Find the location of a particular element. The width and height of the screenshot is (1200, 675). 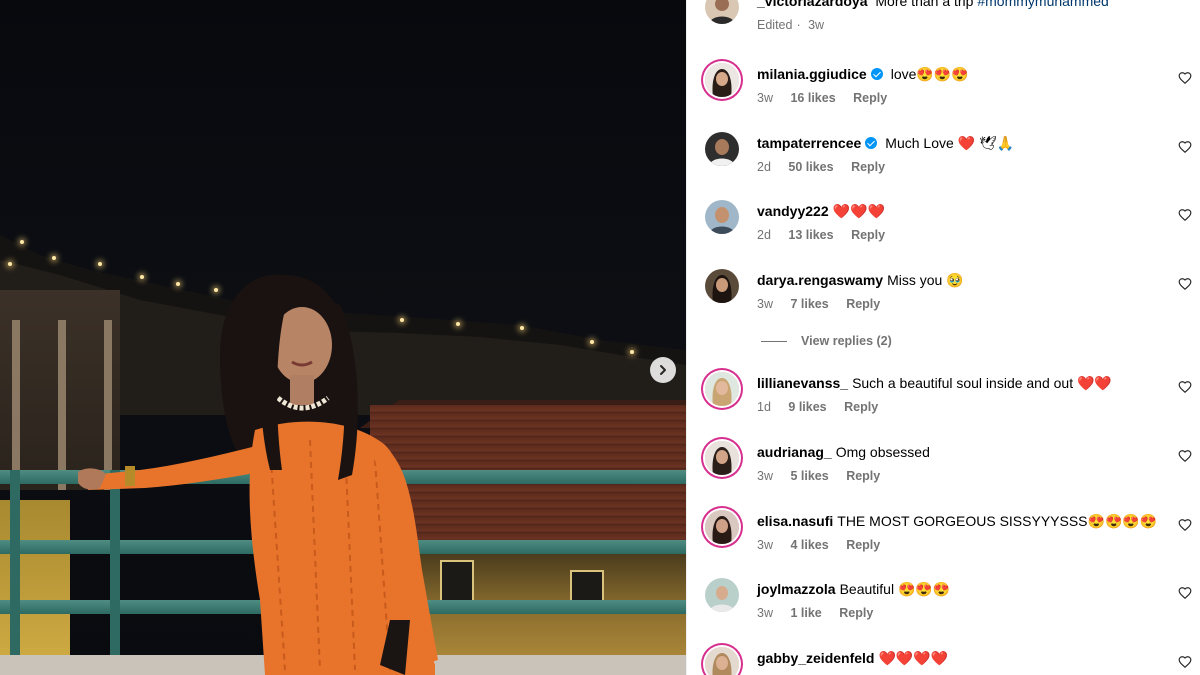

comment-meta: 2d 13 likes Reply is located at coordinates (828, 235).